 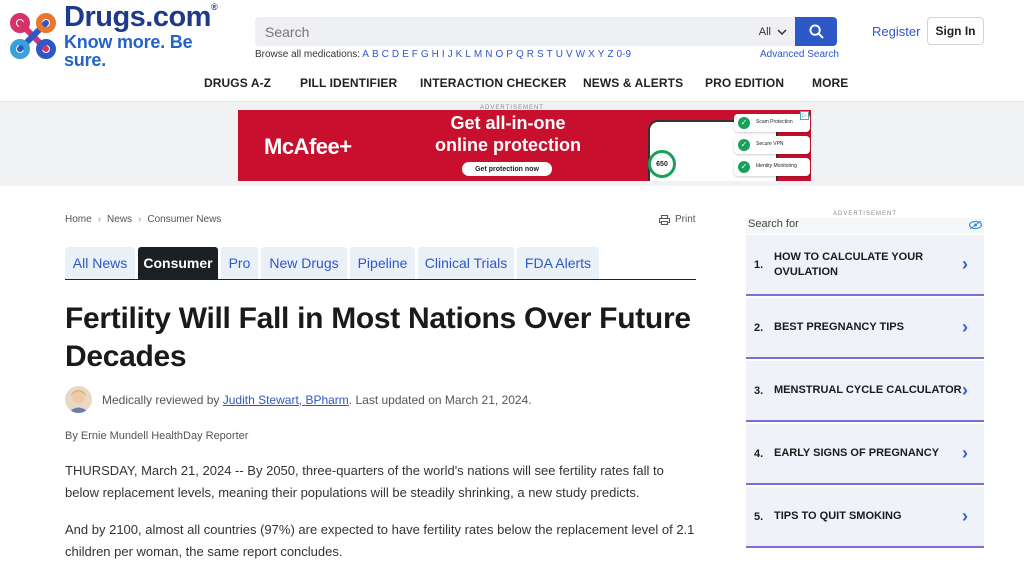 I want to click on search-button, so click(x=816, y=31).